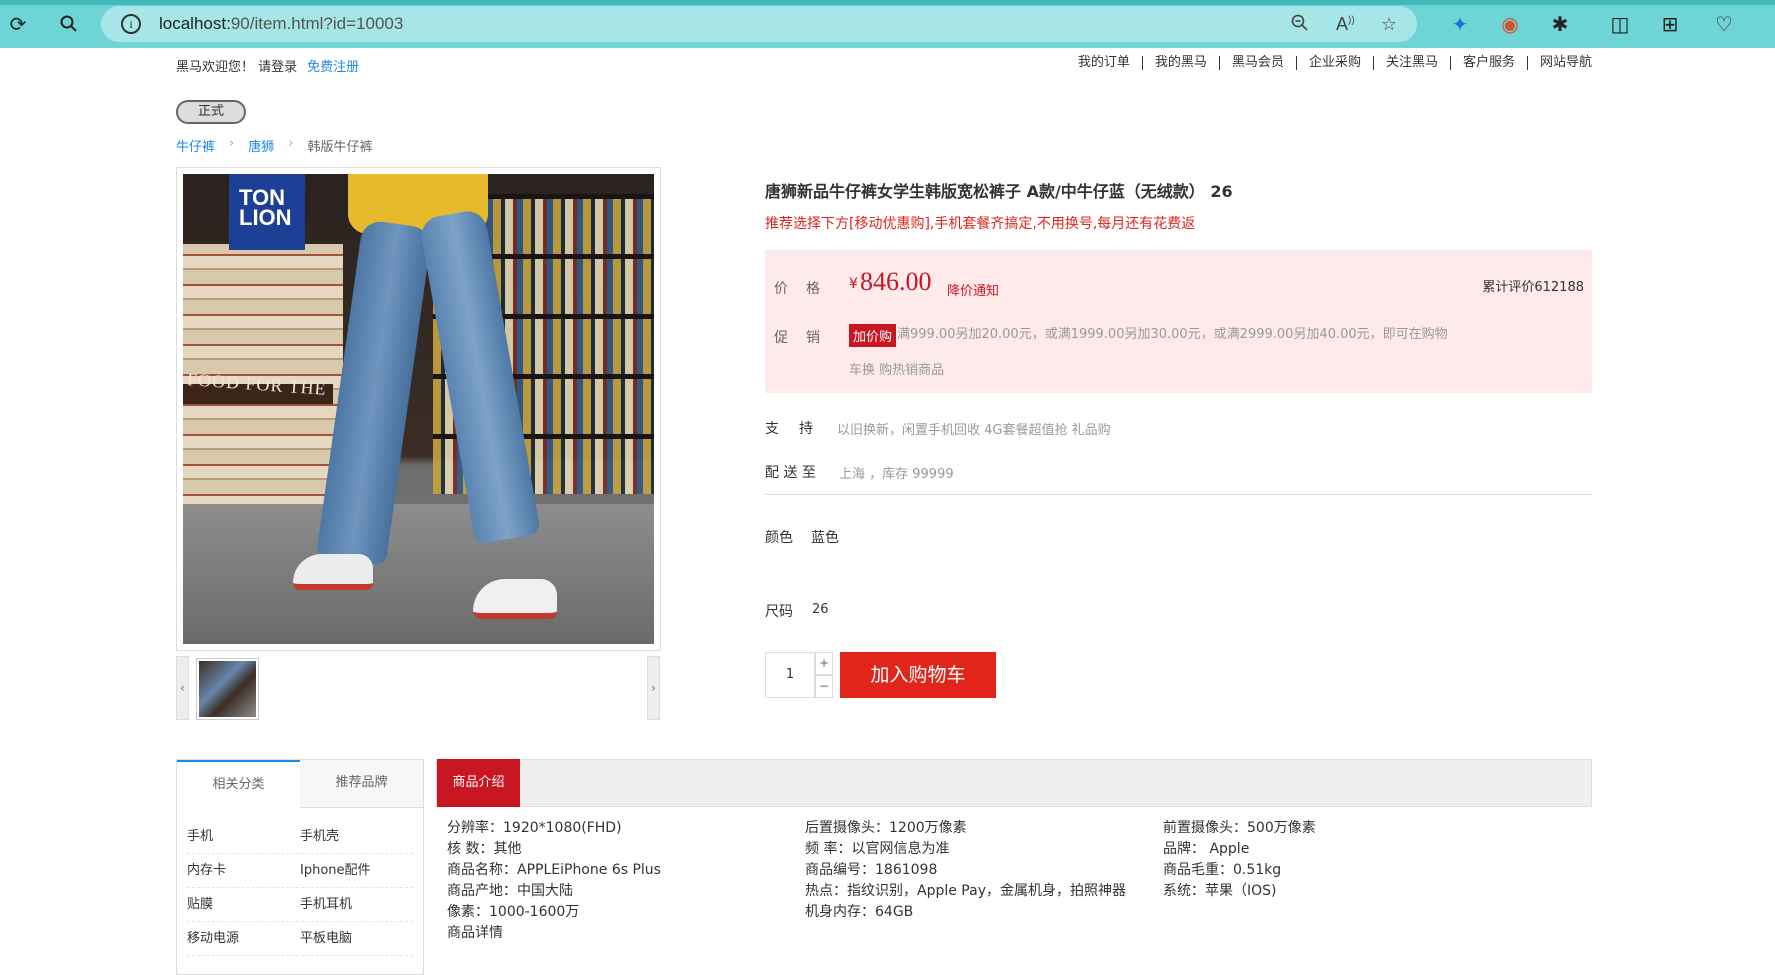 The width and height of the screenshot is (1775, 975). I want to click on price-currency: ¥, so click(853, 284).